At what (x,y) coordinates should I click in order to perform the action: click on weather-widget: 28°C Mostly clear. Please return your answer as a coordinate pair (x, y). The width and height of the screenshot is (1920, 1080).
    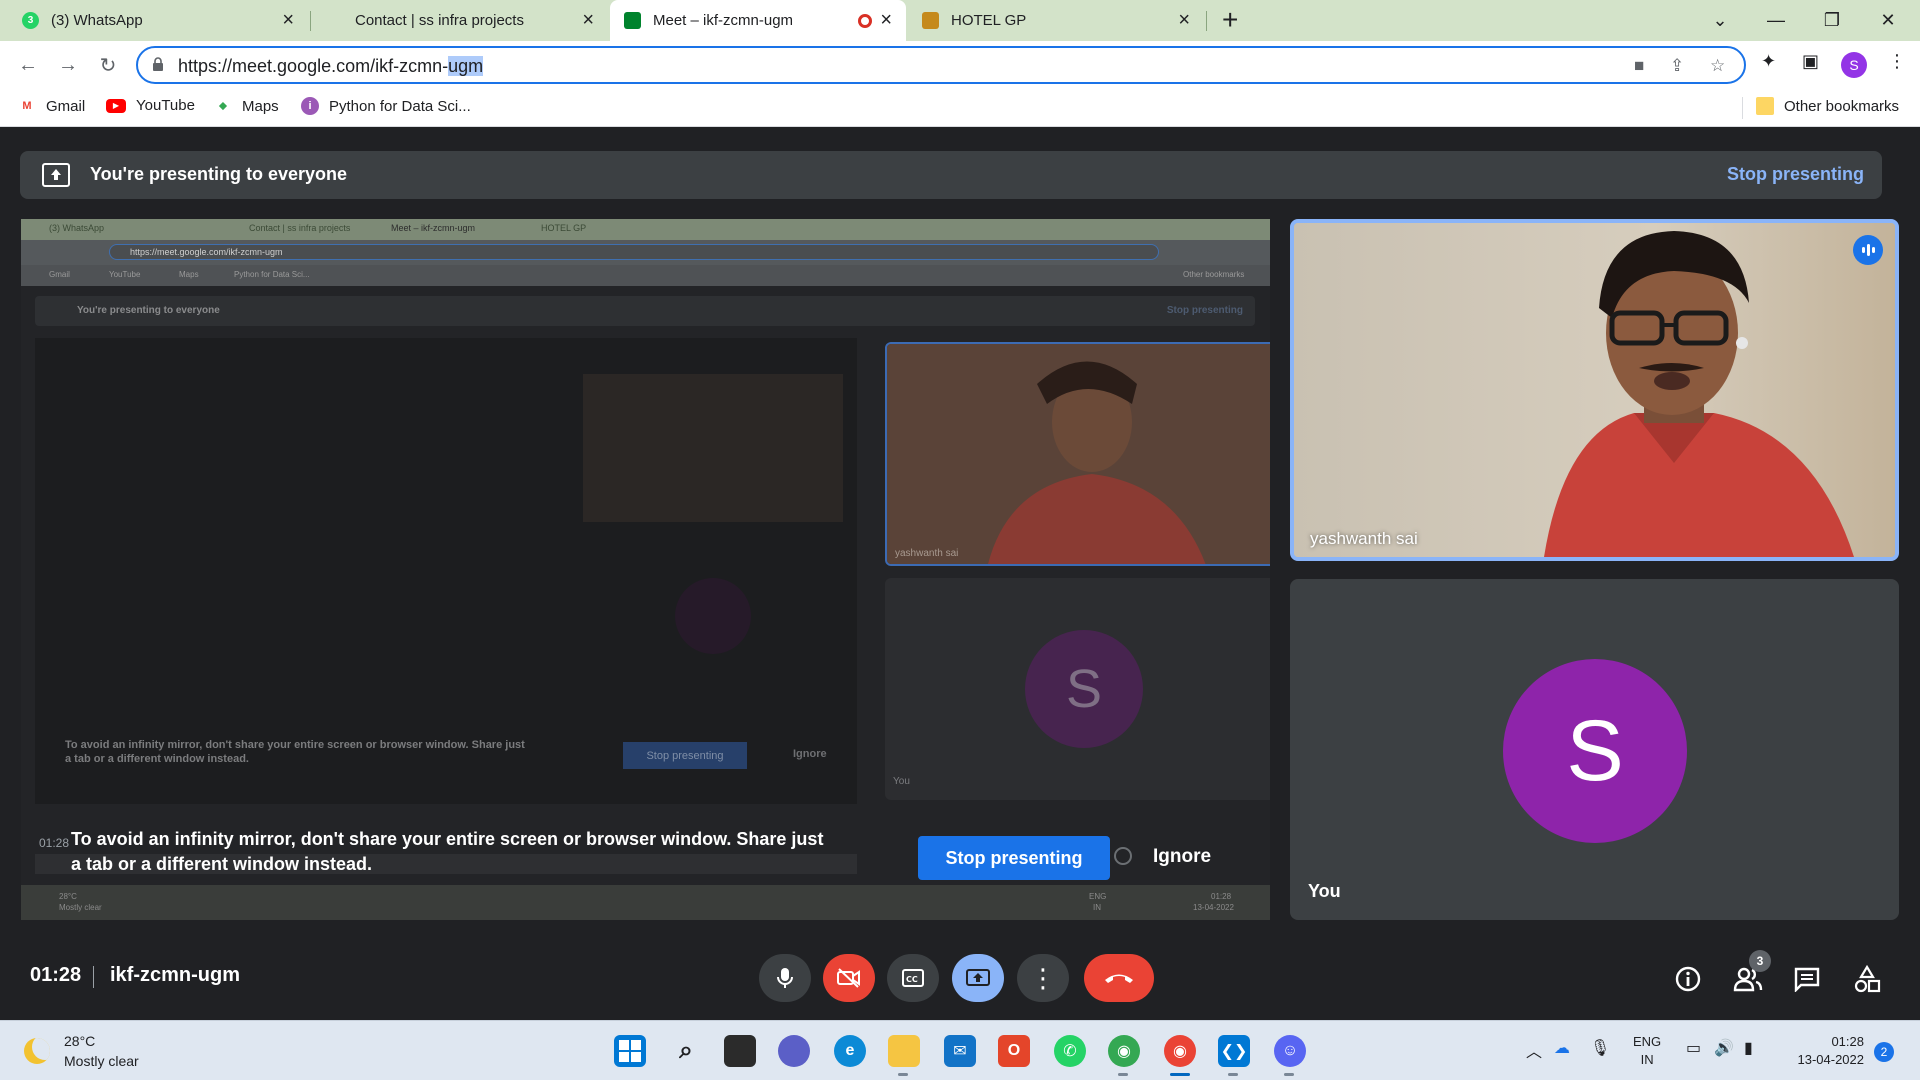
    Looking at the image, I should click on (81, 1051).